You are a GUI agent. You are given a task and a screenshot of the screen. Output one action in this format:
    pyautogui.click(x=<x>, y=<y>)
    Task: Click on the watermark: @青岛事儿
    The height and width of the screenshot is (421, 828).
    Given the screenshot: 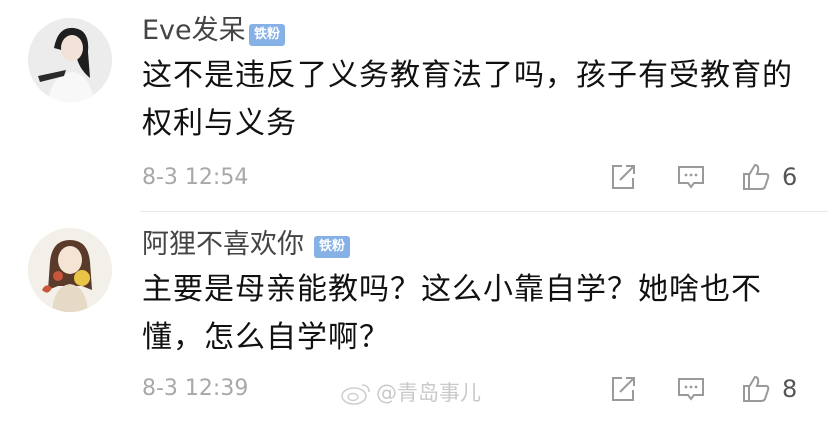 What is the action you would take?
    pyautogui.click(x=428, y=393)
    